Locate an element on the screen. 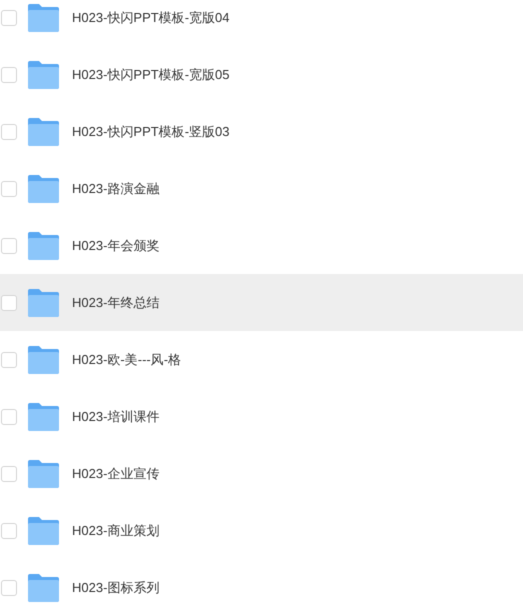 The width and height of the screenshot is (523, 613). folder-name: H023-快闪PPT模板-竖版03 is located at coordinates (151, 132).